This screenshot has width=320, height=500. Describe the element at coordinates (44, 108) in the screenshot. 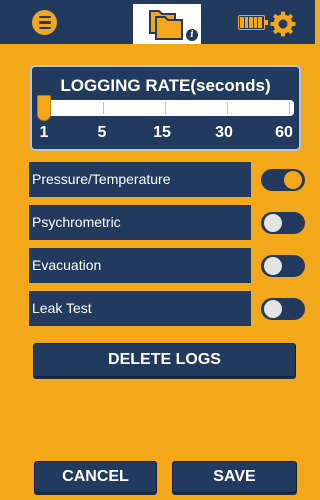

I see `logging-rate-slider-thumb` at that location.